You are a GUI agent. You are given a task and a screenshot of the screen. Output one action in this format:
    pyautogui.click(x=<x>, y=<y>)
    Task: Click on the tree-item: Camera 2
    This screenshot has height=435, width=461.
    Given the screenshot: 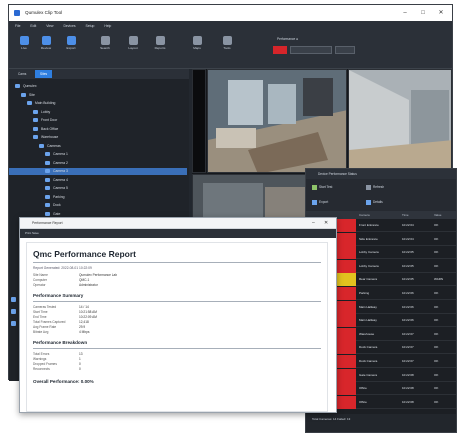 What is the action you would take?
    pyautogui.click(x=98, y=163)
    